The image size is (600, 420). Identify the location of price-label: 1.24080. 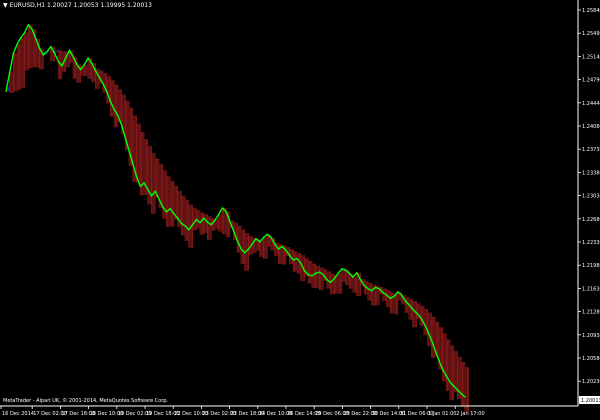
(591, 127).